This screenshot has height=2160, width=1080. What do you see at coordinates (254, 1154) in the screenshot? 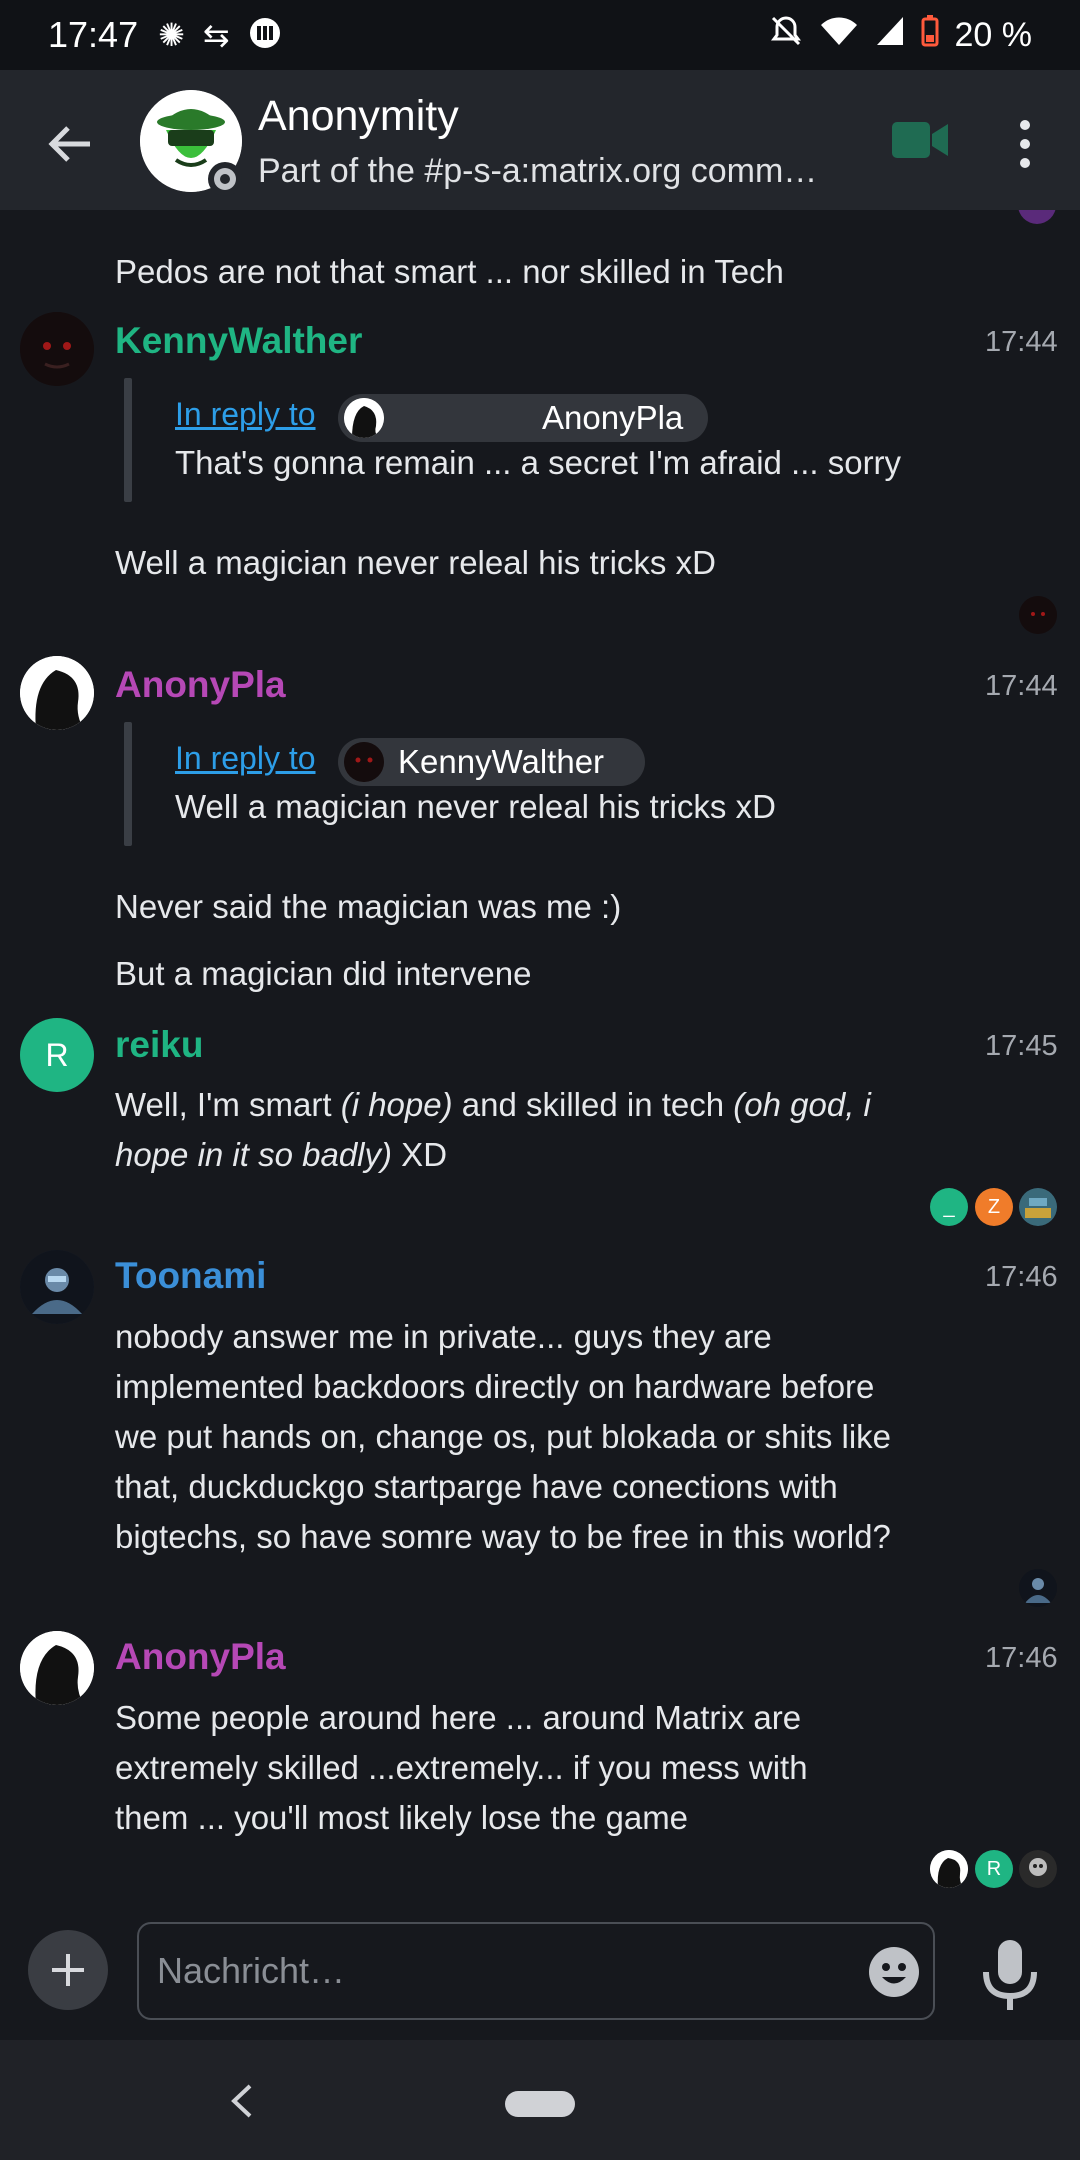
I see `italic-span: hope in it so badly)` at bounding box center [254, 1154].